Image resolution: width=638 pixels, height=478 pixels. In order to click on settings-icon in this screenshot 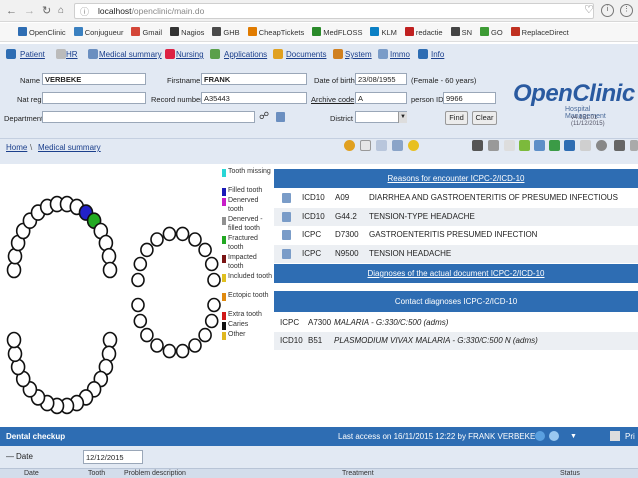, I will do `click(634, 145)`.